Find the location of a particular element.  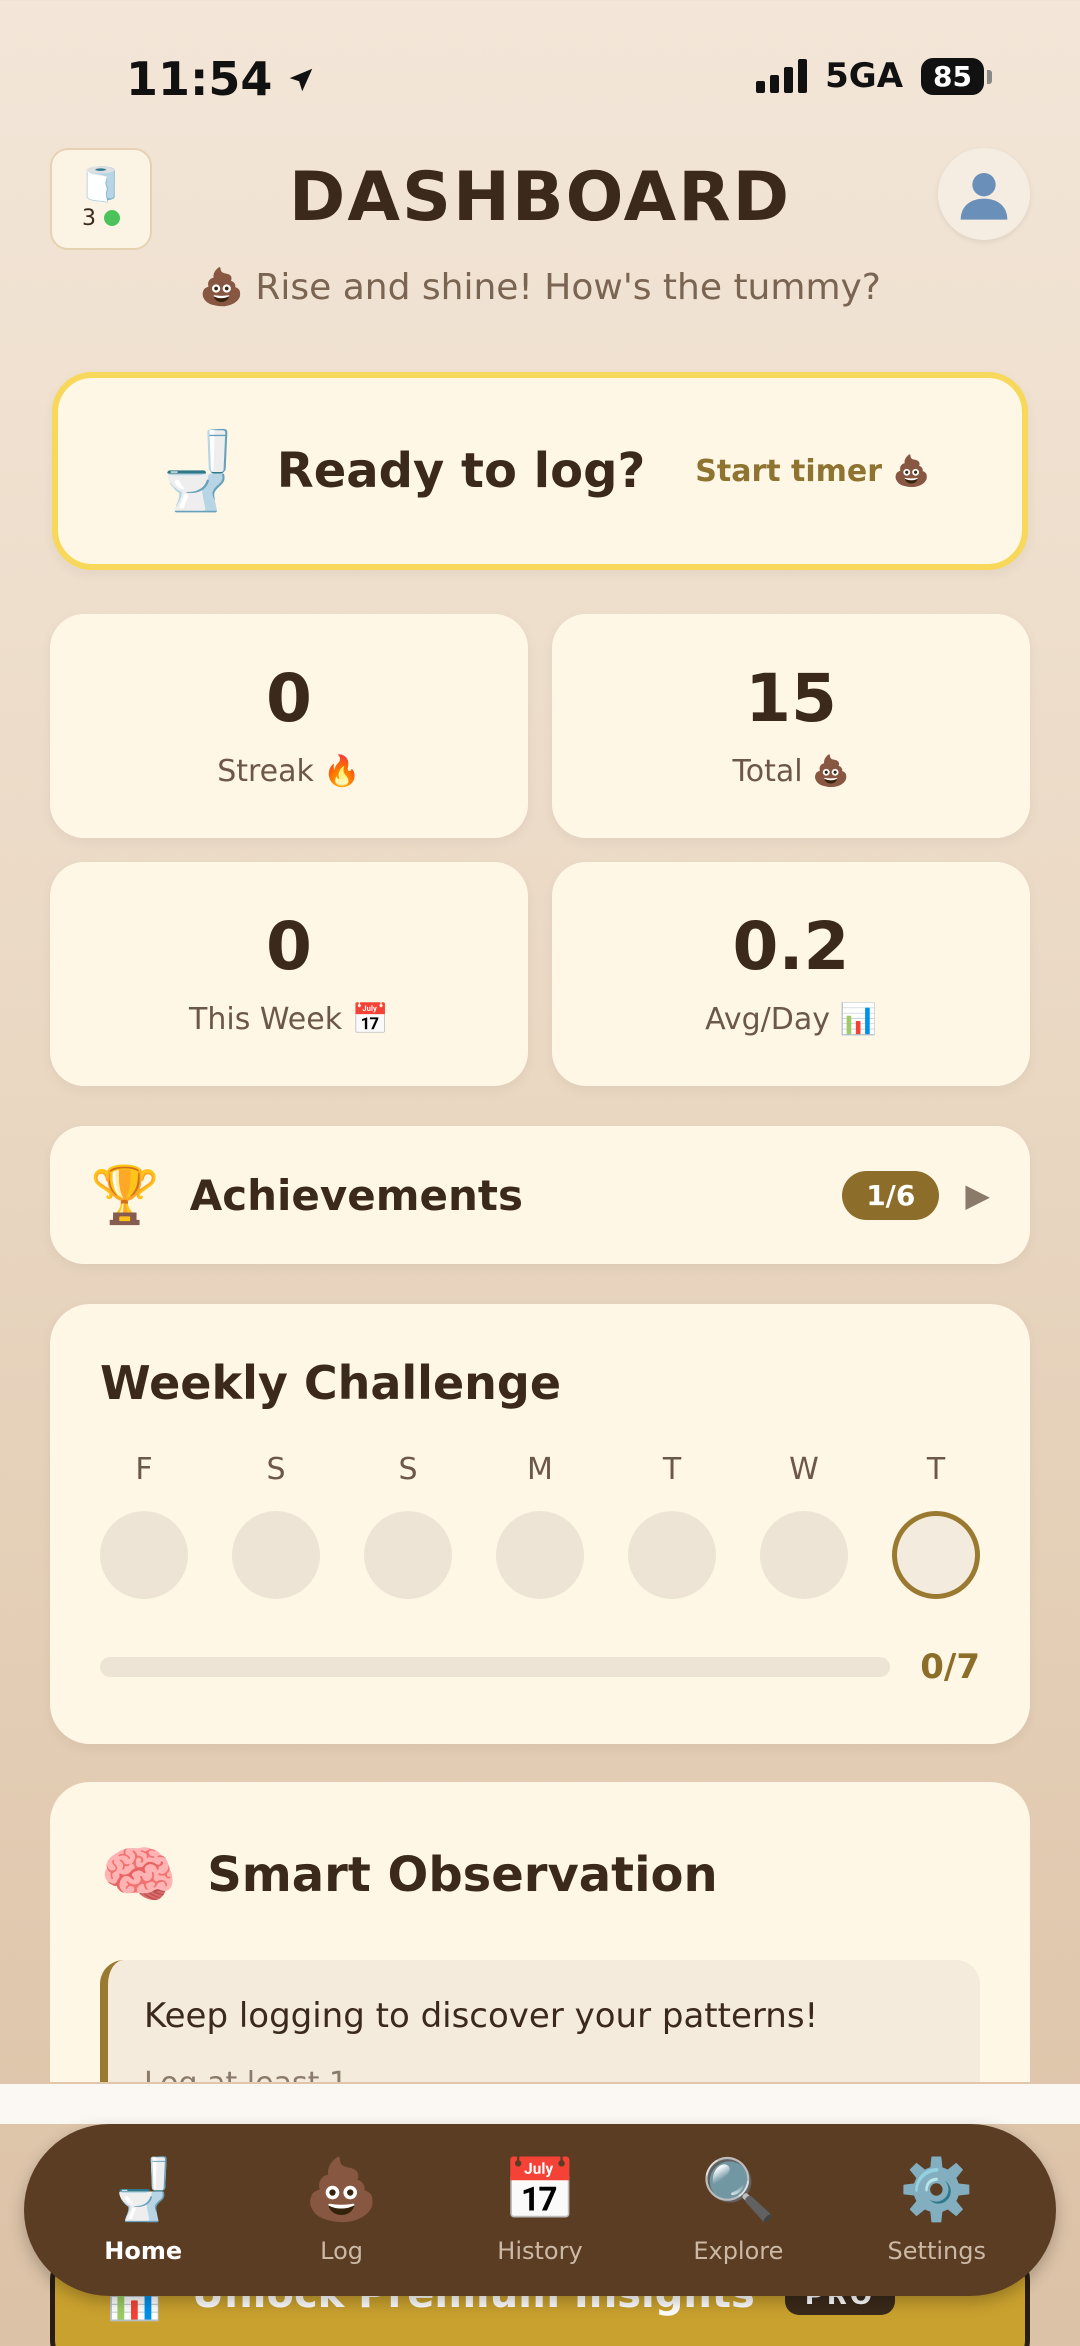

tab-history: 📅 History is located at coordinates (540, 2210).